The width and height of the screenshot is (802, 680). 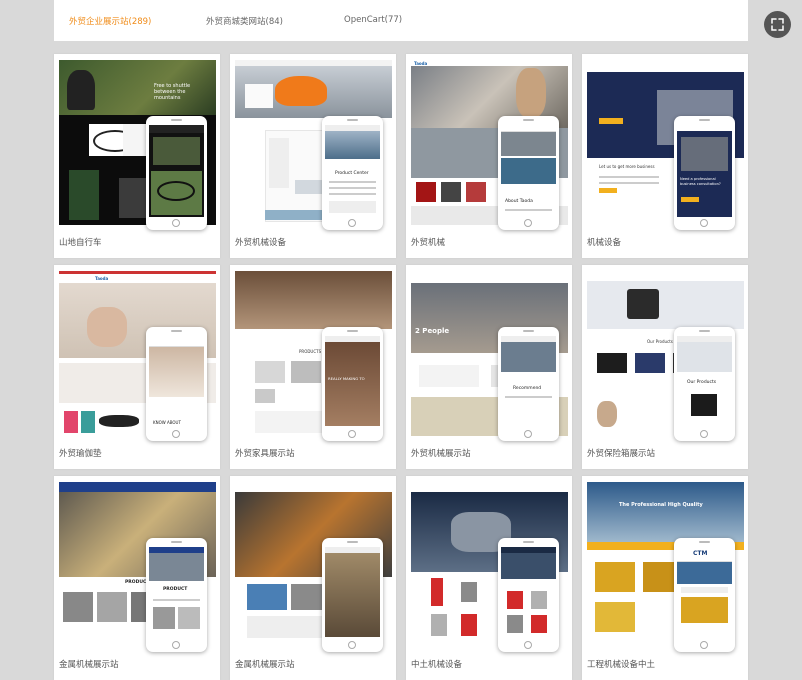 What do you see at coordinates (175, 589) in the screenshot?
I see `phone-heading: PRODUCT` at bounding box center [175, 589].